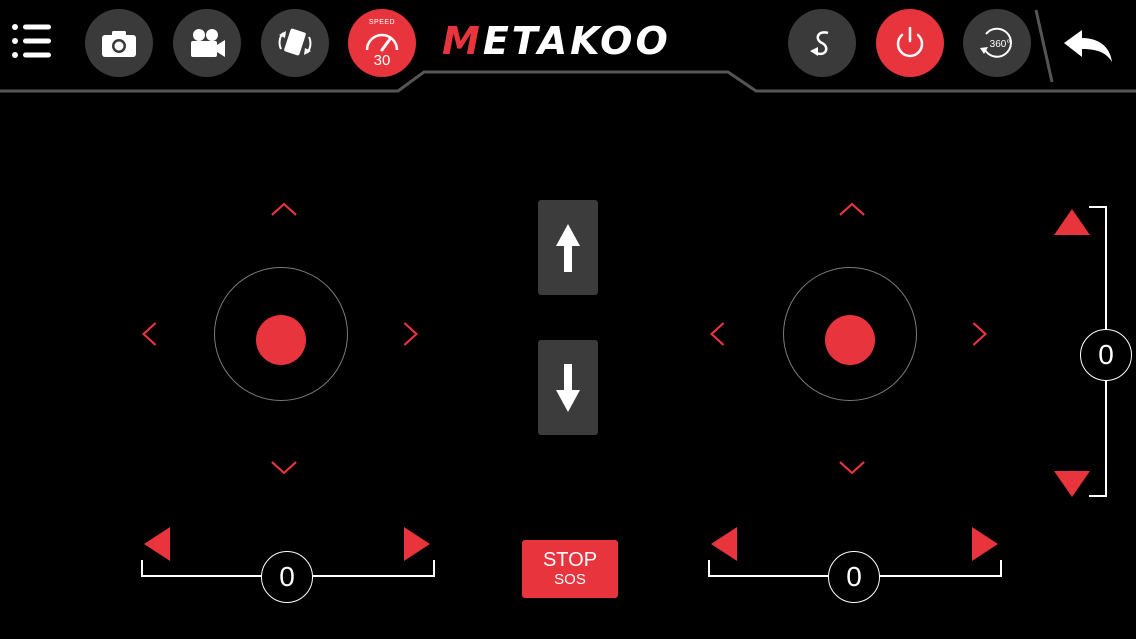 Image resolution: width=1136 pixels, height=639 pixels. Describe the element at coordinates (462, 41) in the screenshot. I see `brand-logo-first: M` at that location.